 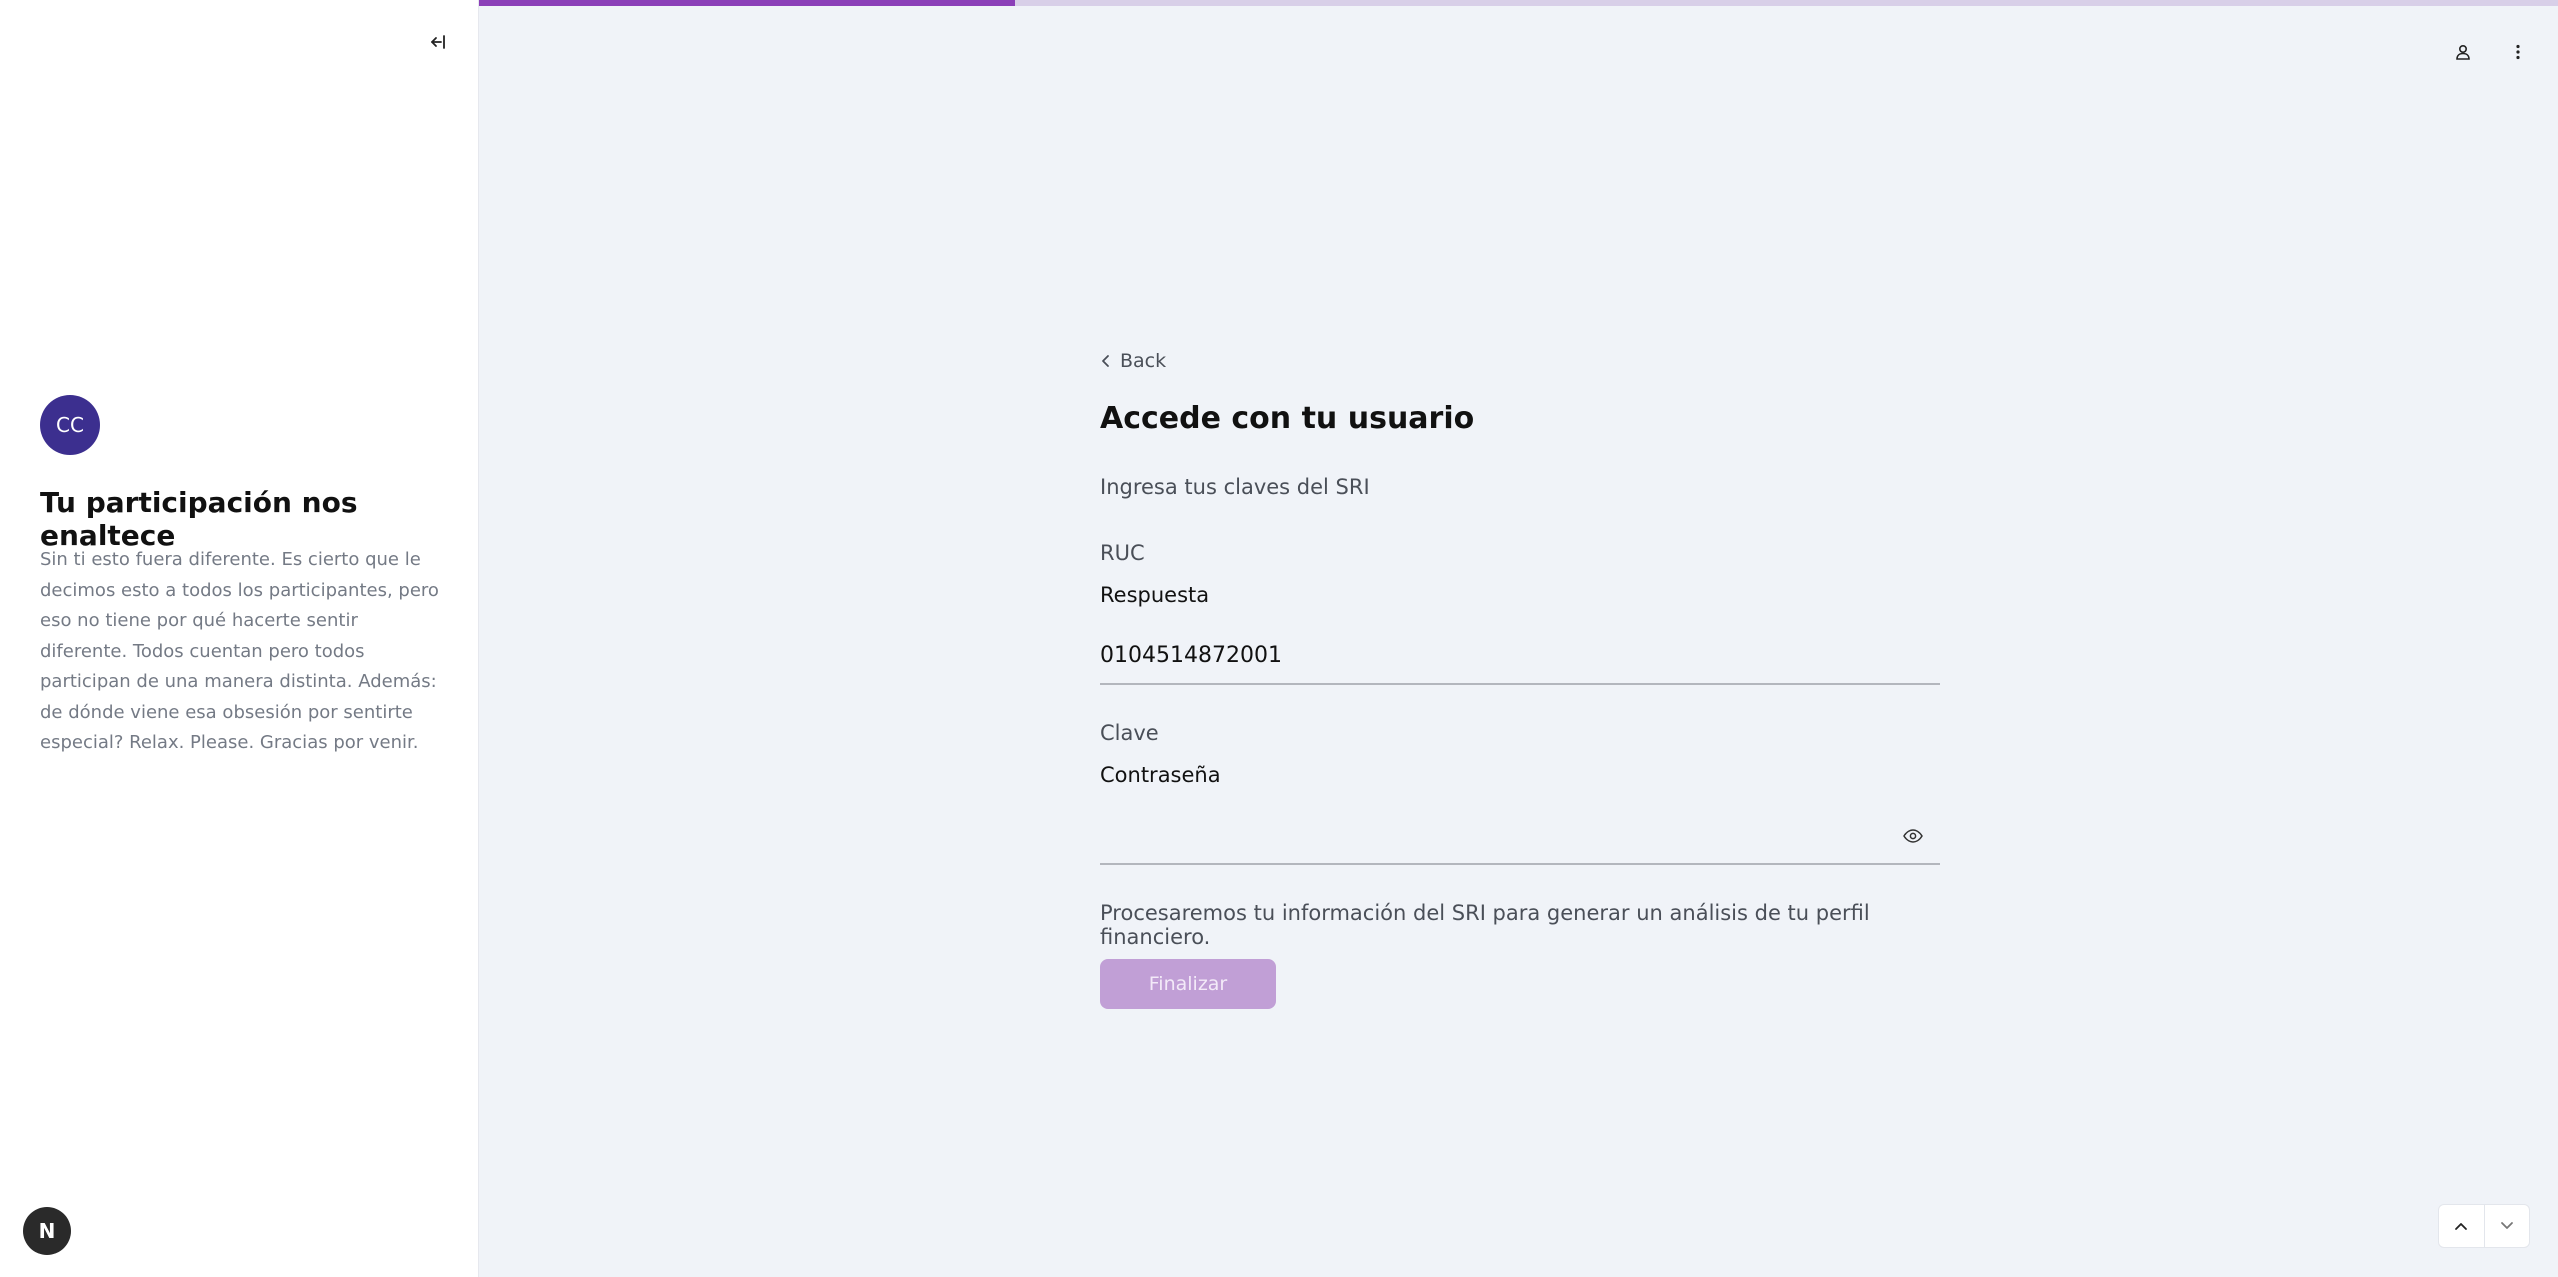 I want to click on avatar-initials: CC, so click(x=70, y=425).